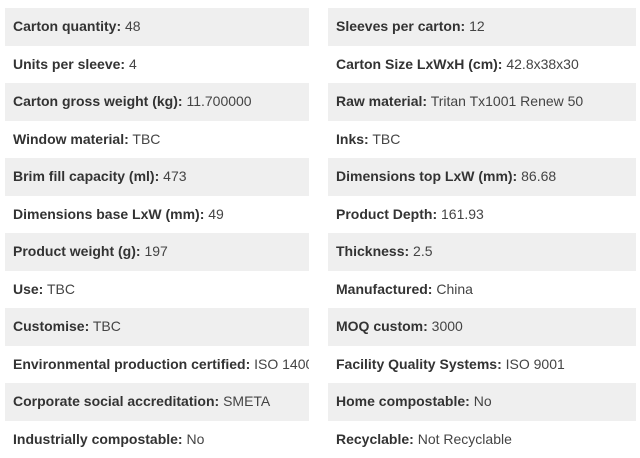 The height and width of the screenshot is (458, 640). I want to click on spec-row-raw-material: Raw material: Tritan Tx1001 Renew 50, so click(482, 102).